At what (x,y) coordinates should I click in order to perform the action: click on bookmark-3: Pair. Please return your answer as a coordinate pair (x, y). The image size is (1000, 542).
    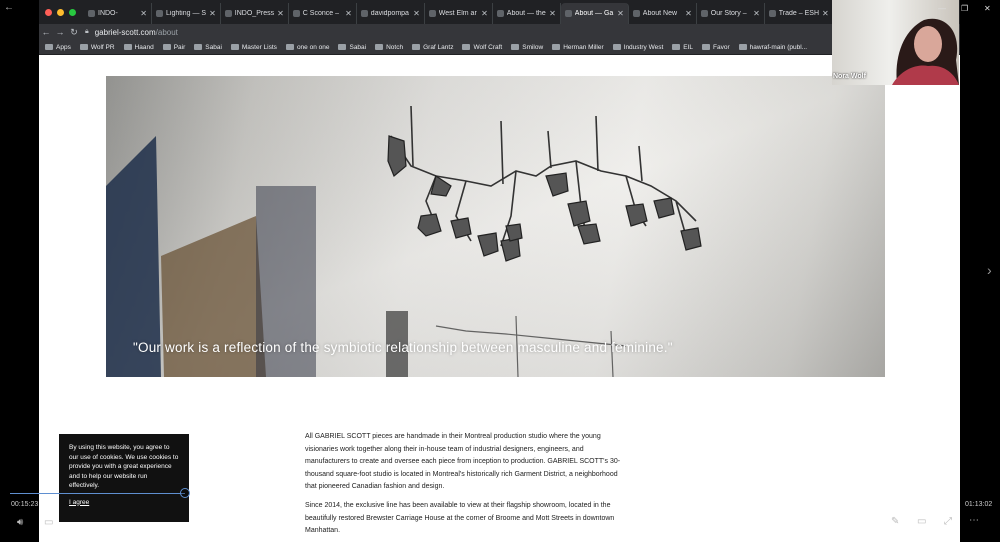
    Looking at the image, I should click on (174, 47).